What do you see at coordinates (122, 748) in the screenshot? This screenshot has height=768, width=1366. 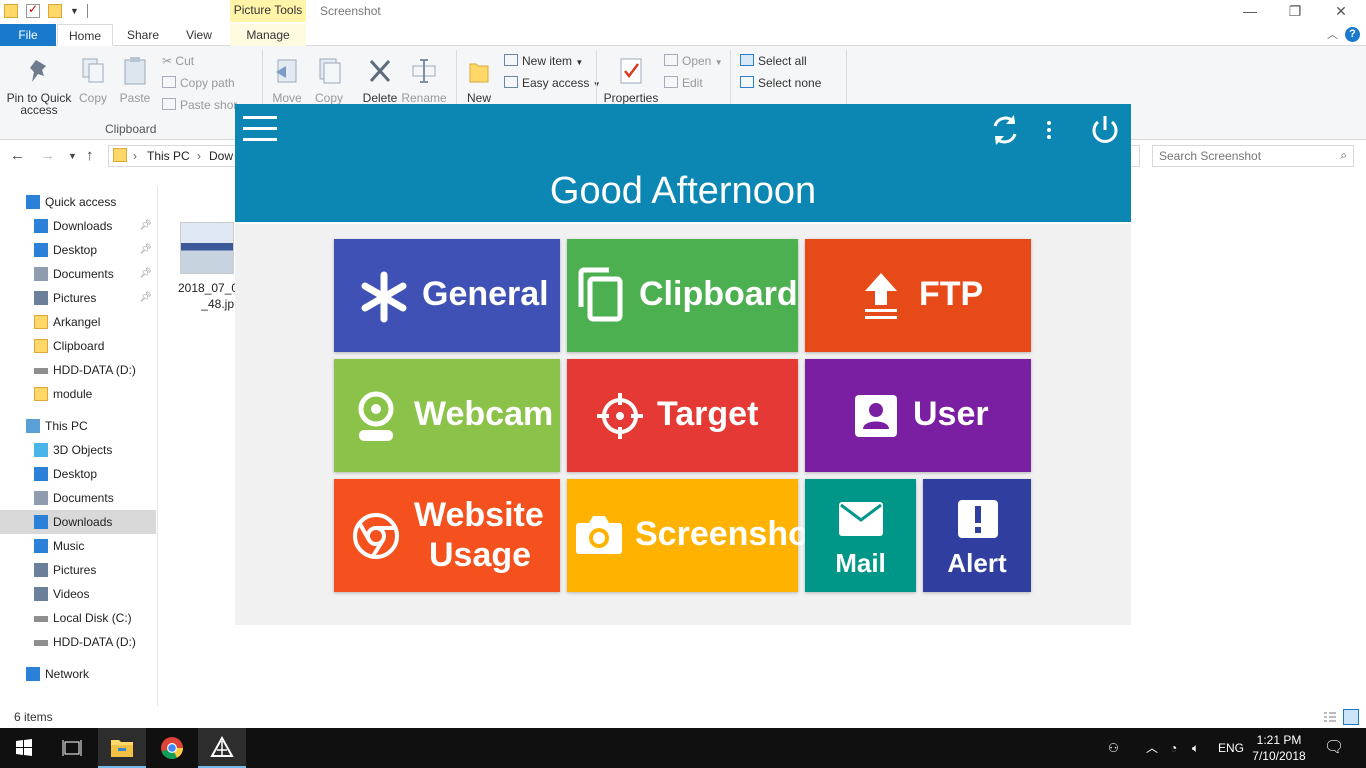 I see `file-explorer-taskbar-button` at bounding box center [122, 748].